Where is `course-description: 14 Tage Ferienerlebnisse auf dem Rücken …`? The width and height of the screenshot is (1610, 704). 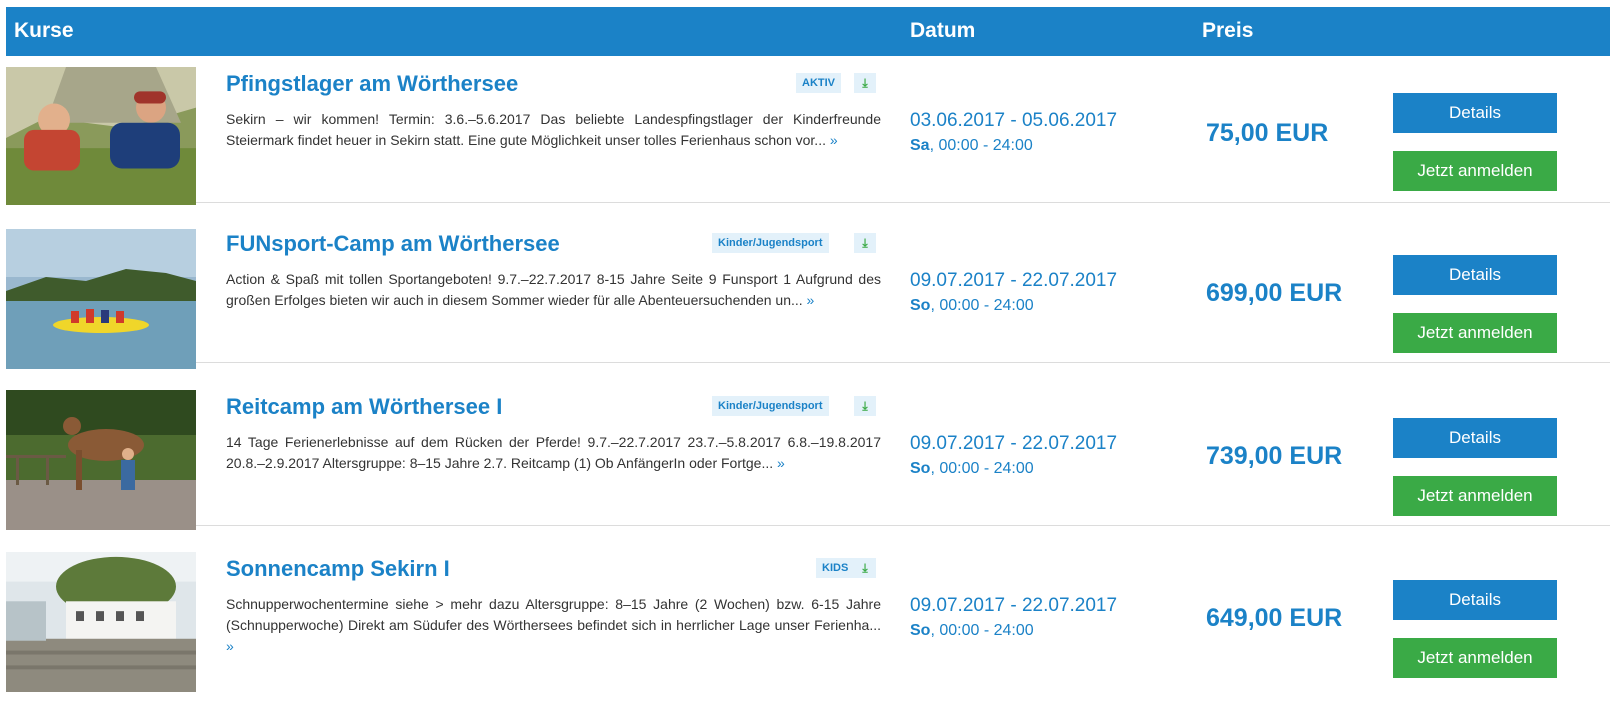
course-description: 14 Tage Ferienerlebnisse auf dem Rücken … is located at coordinates (553, 453).